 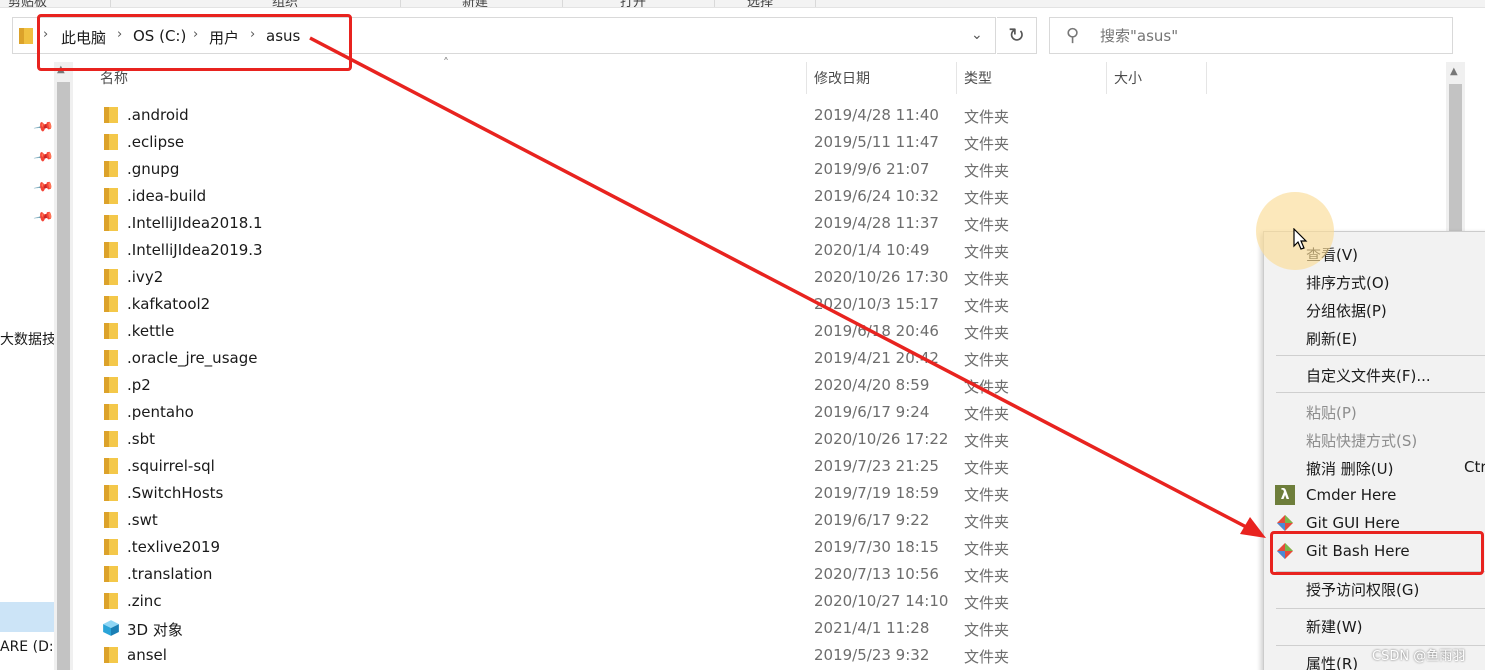 What do you see at coordinates (1419, 656) in the screenshot?
I see `watermark: CSDN @鱼雨羽` at bounding box center [1419, 656].